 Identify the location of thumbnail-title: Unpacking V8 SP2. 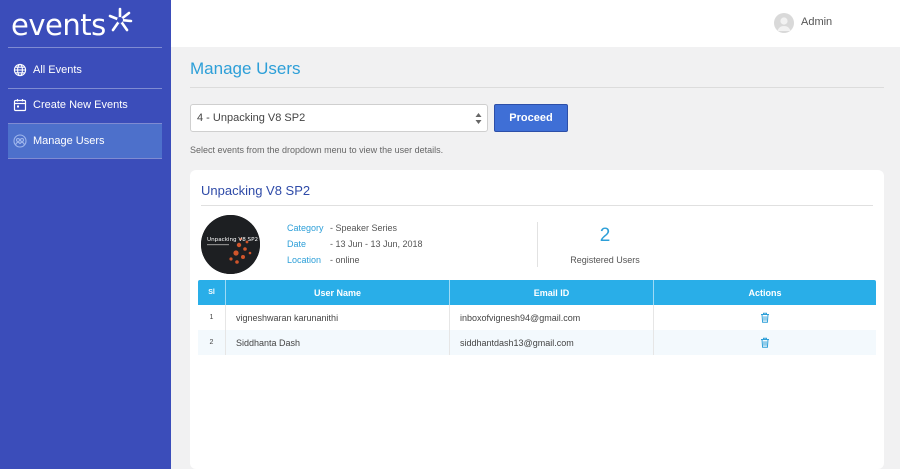
(232, 240).